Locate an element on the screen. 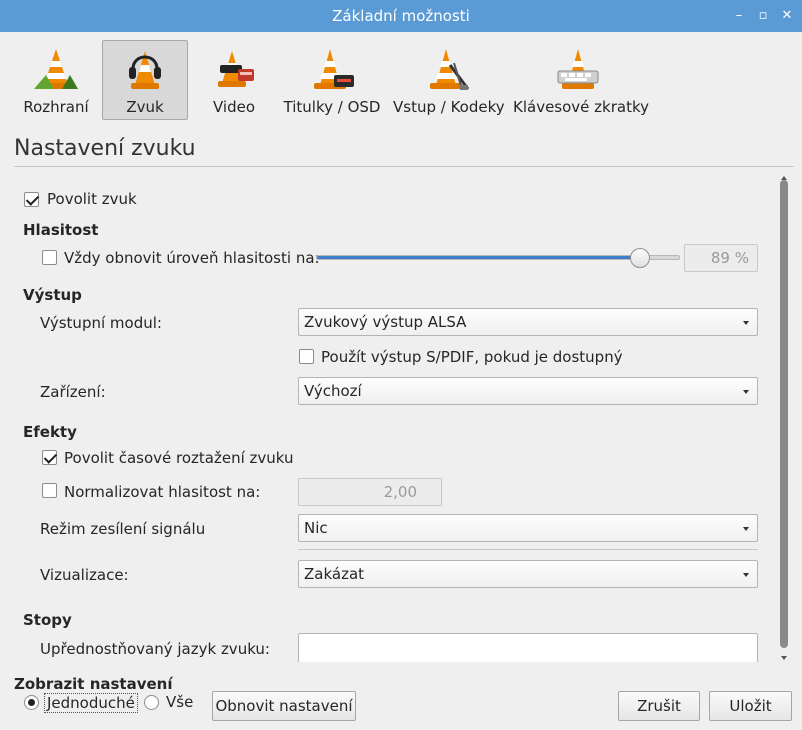 Image resolution: width=802 pixels, height=730 pixels. timestretch-label: Povolit časové roztažení zvuku is located at coordinates (179, 458).